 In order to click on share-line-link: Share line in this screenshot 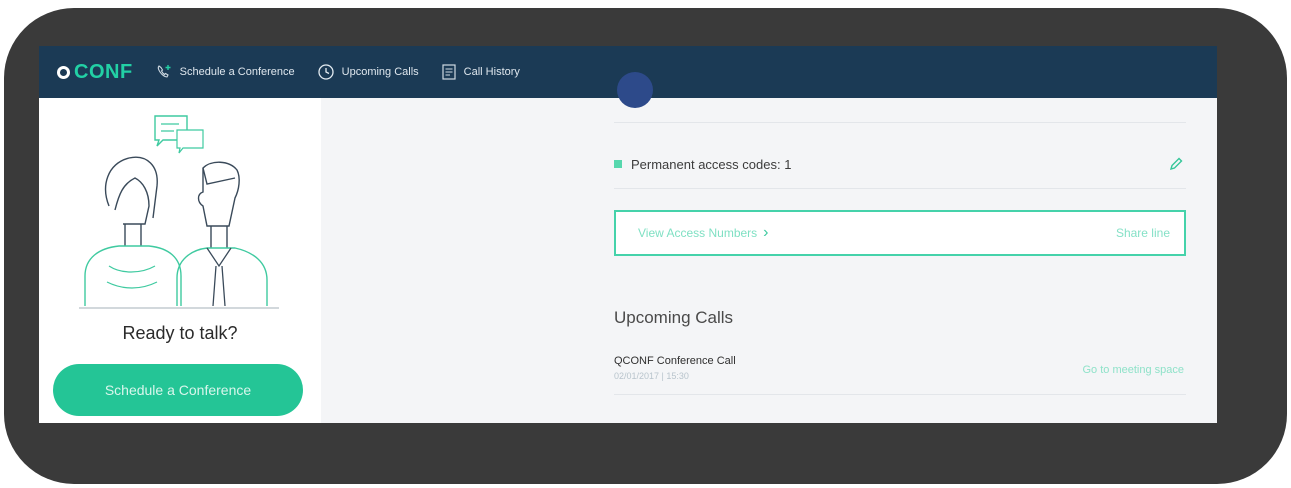, I will do `click(1143, 233)`.